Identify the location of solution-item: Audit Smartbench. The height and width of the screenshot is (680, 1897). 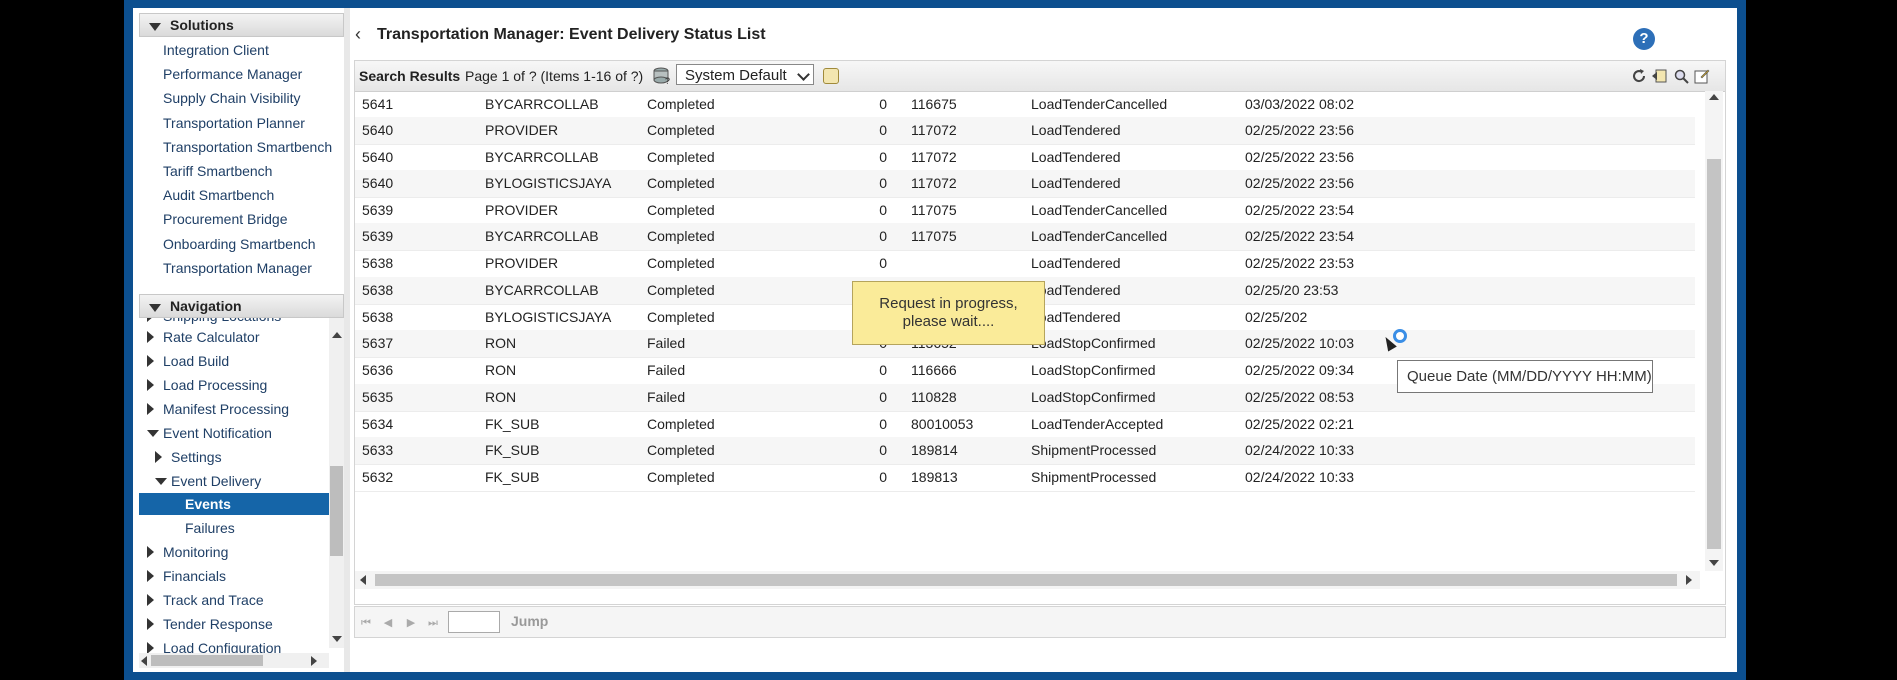
(241, 195).